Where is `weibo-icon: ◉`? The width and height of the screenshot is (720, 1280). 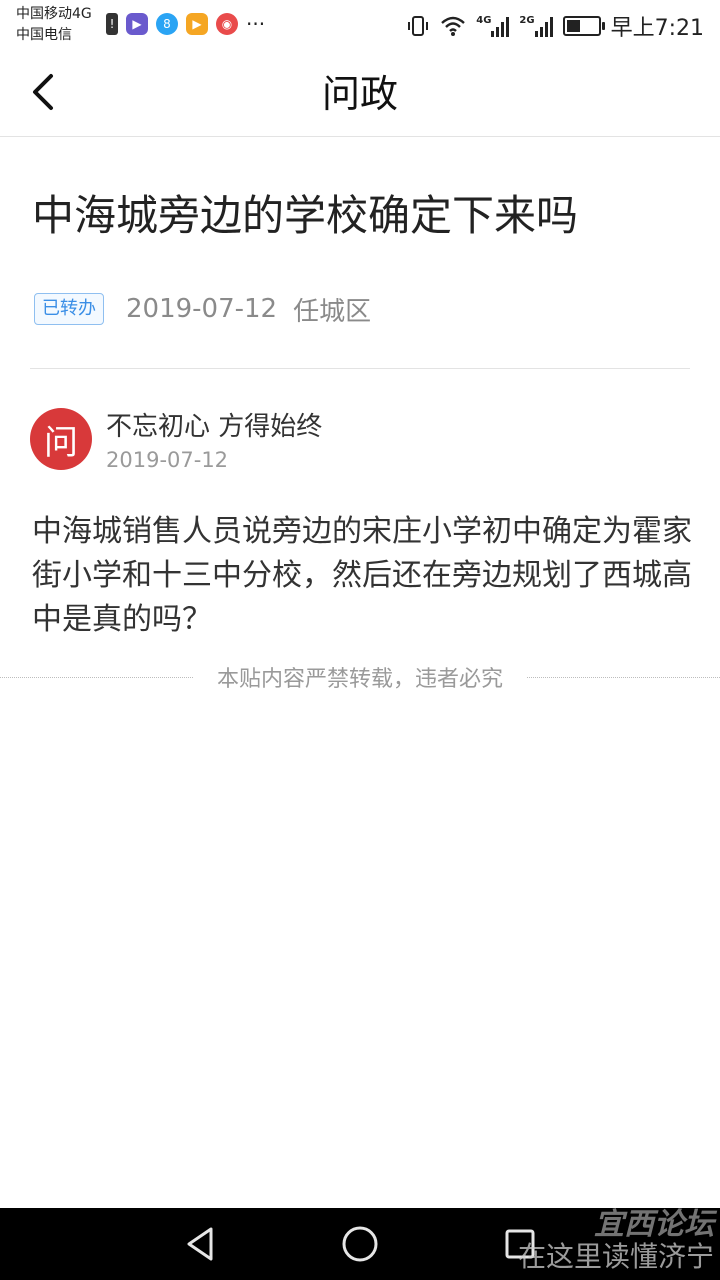 weibo-icon: ◉ is located at coordinates (227, 24).